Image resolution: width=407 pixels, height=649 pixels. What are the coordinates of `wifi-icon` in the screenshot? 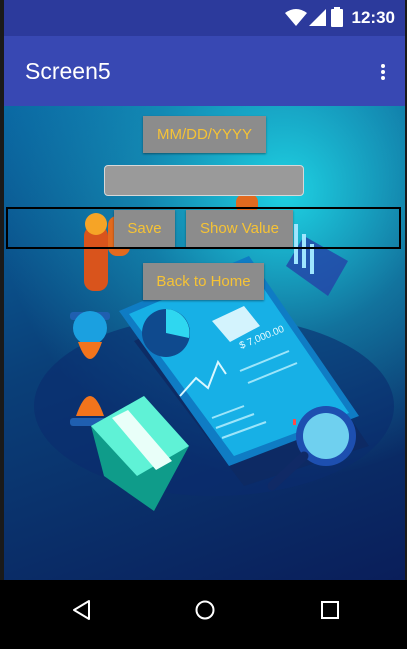 It's located at (296, 17).